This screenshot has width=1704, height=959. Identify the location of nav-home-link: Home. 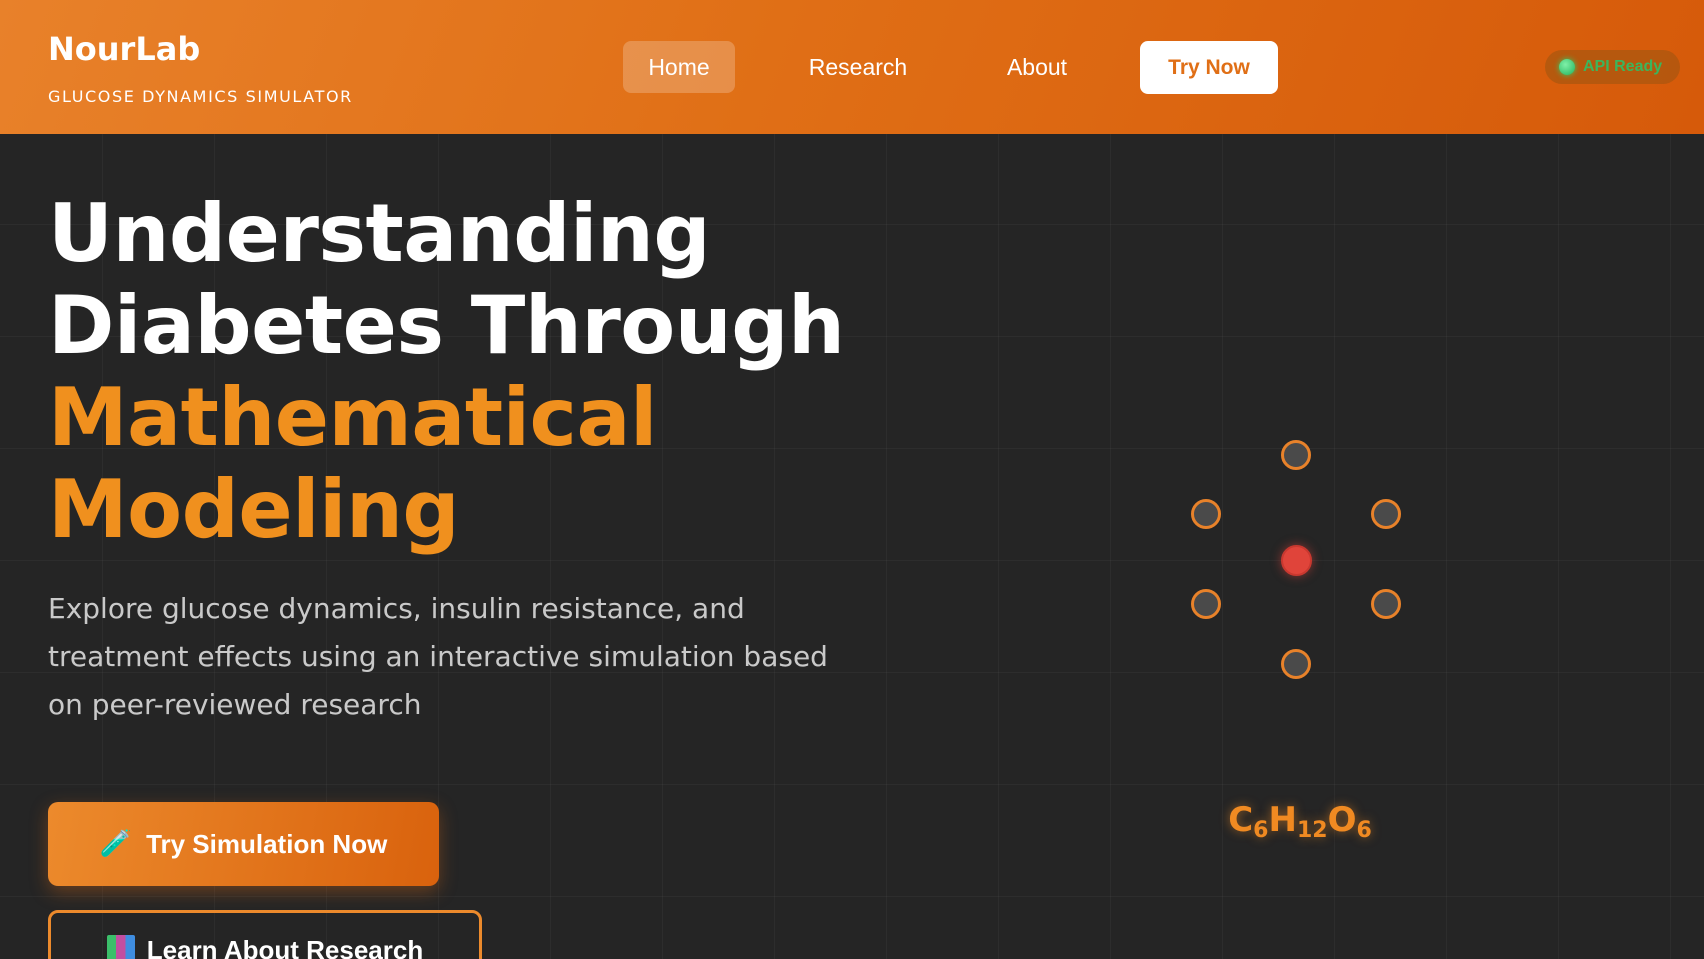
(679, 67).